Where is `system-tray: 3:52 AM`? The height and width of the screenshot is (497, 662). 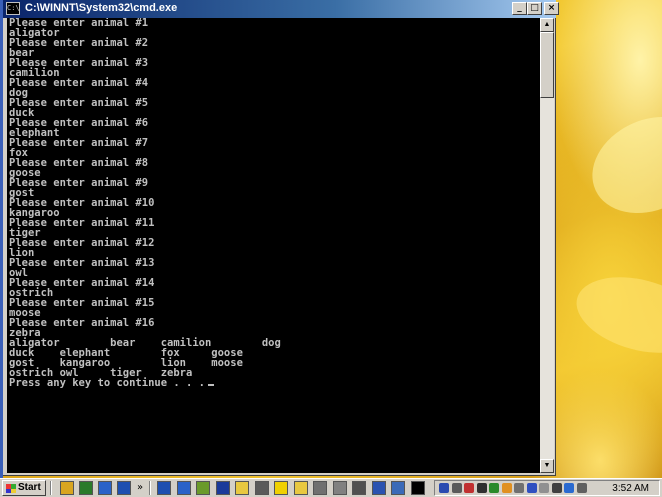
system-tray: 3:52 AM is located at coordinates (547, 488).